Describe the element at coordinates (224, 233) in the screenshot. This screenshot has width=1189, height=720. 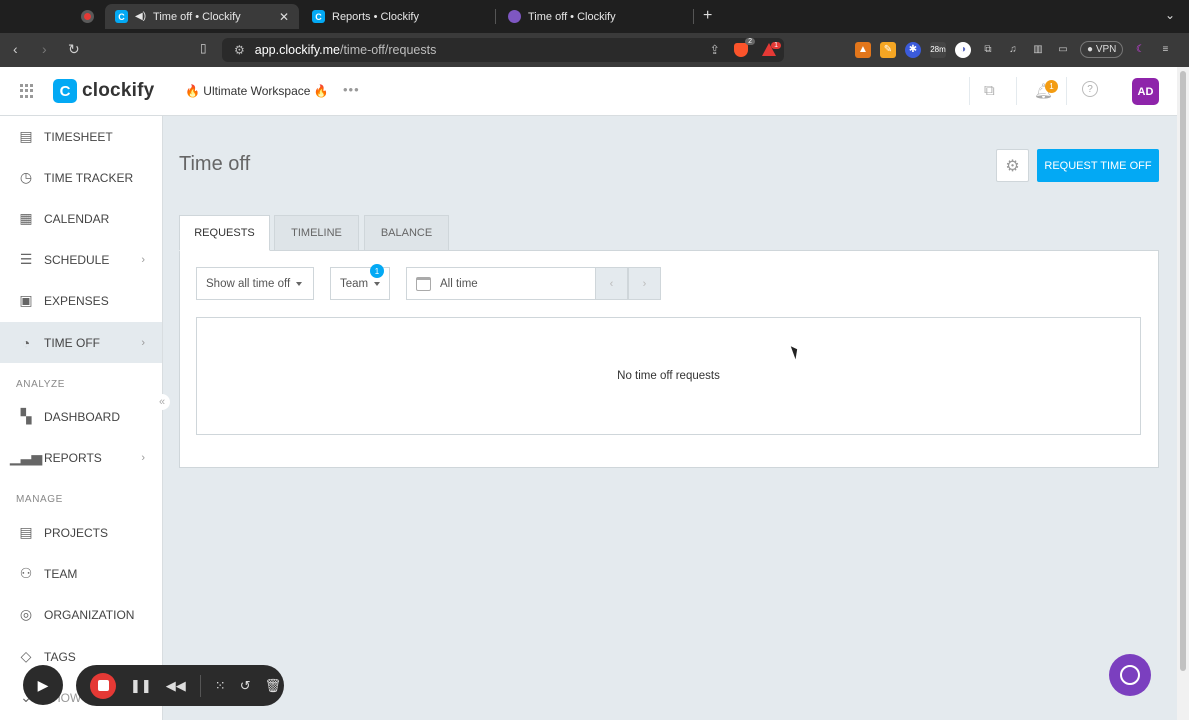
I see `tab-requests: REQUESTS` at that location.